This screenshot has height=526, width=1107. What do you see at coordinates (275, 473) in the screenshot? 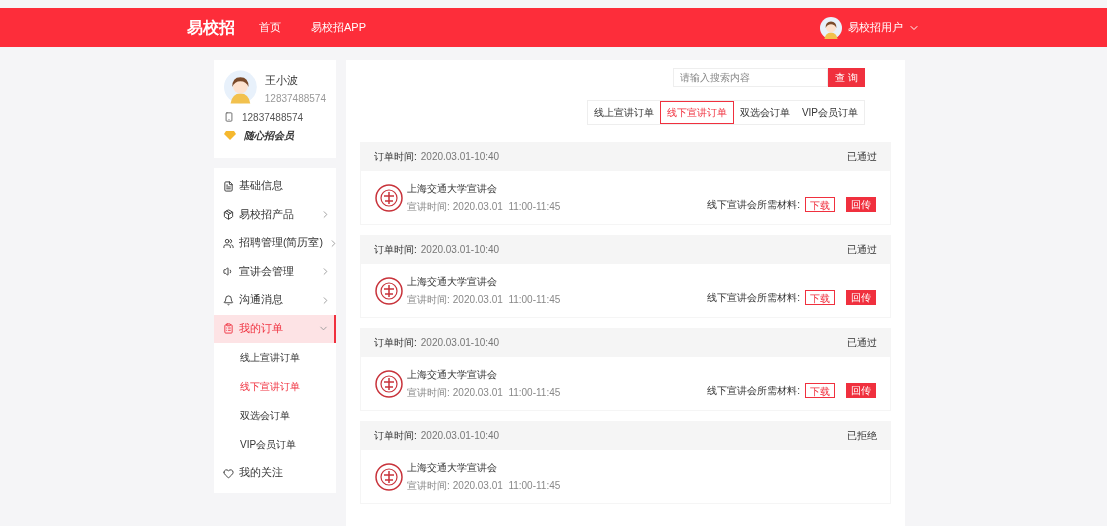
I see `menu-item: 我的关注` at bounding box center [275, 473].